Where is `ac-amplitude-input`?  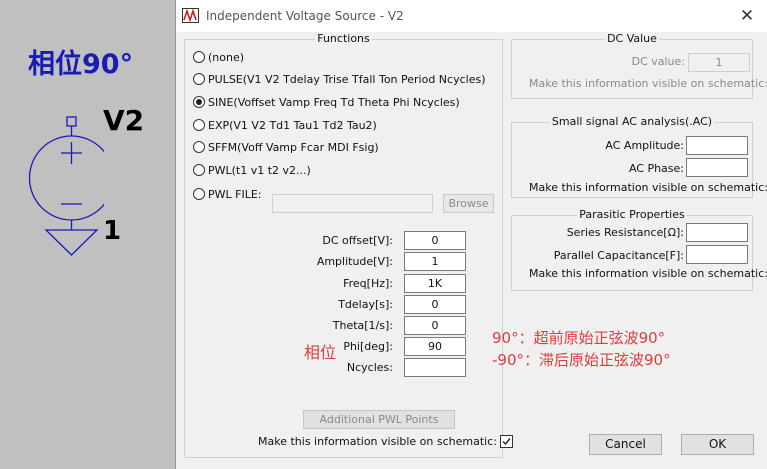 ac-amplitude-input is located at coordinates (717, 145).